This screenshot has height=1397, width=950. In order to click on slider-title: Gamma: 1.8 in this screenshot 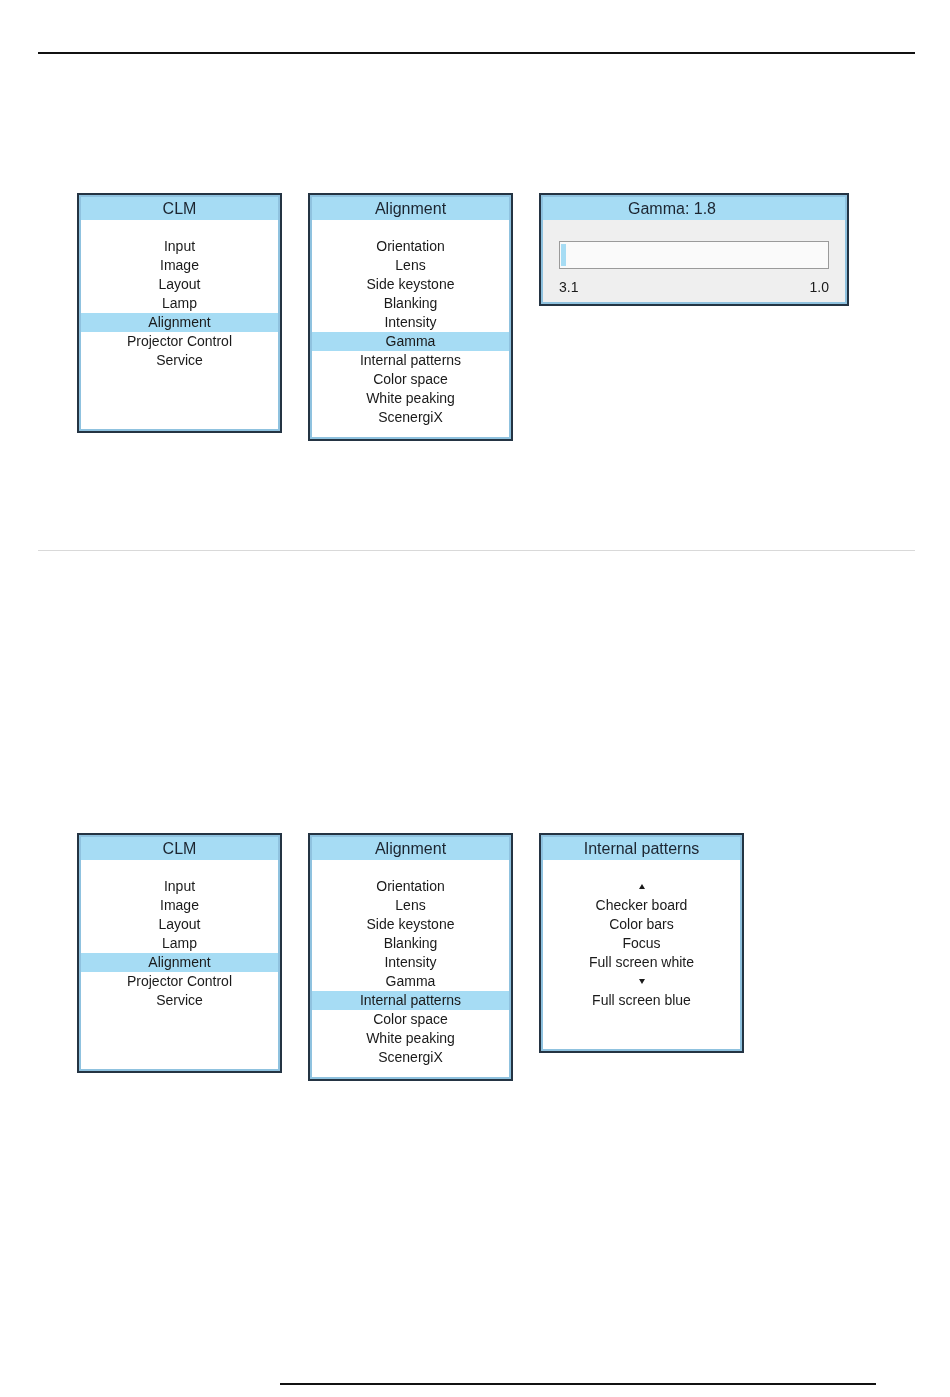, I will do `click(694, 208)`.